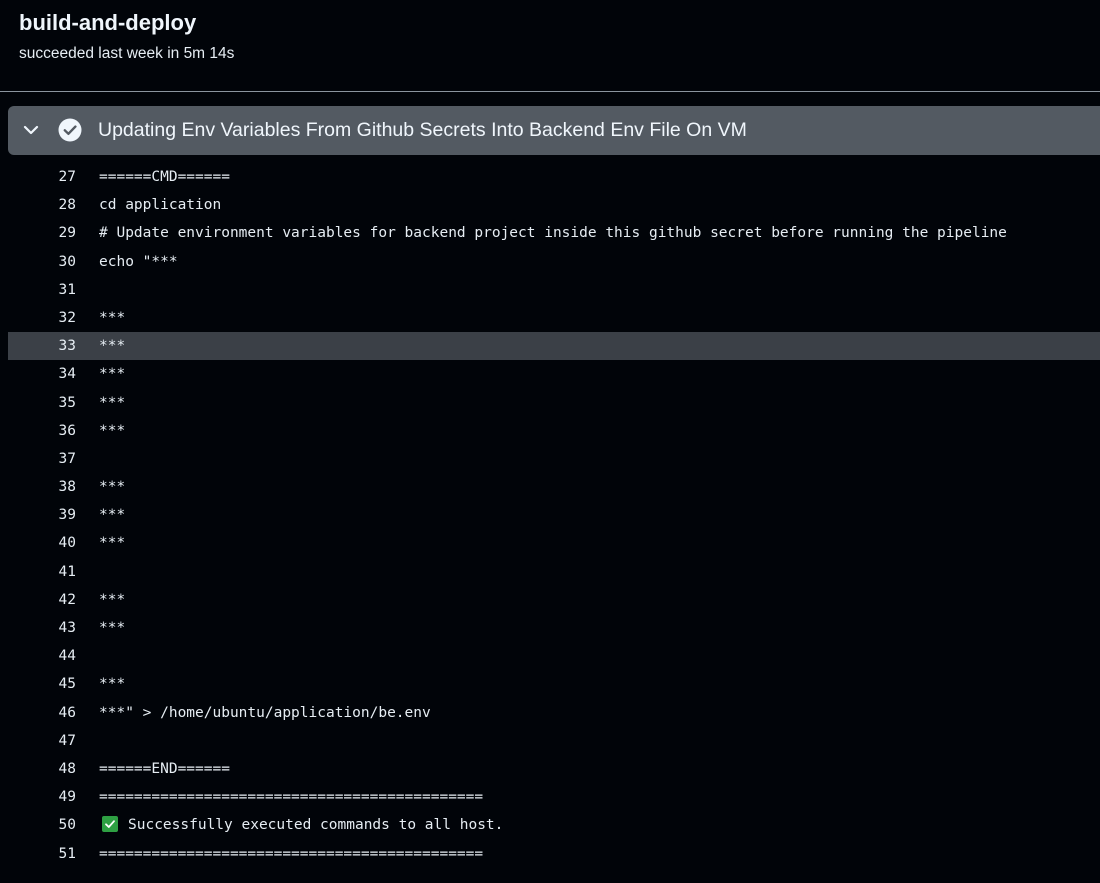  Describe the element at coordinates (42, 177) in the screenshot. I see `line-number: 27` at that location.